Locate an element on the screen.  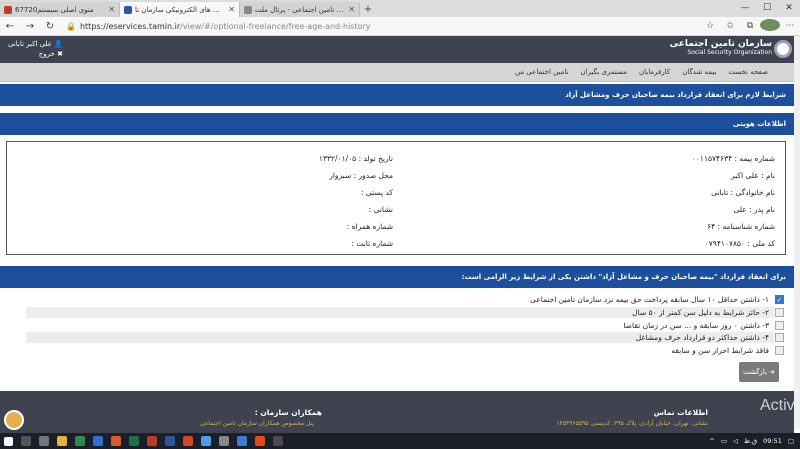
task-view-icon is located at coordinates (44, 441).